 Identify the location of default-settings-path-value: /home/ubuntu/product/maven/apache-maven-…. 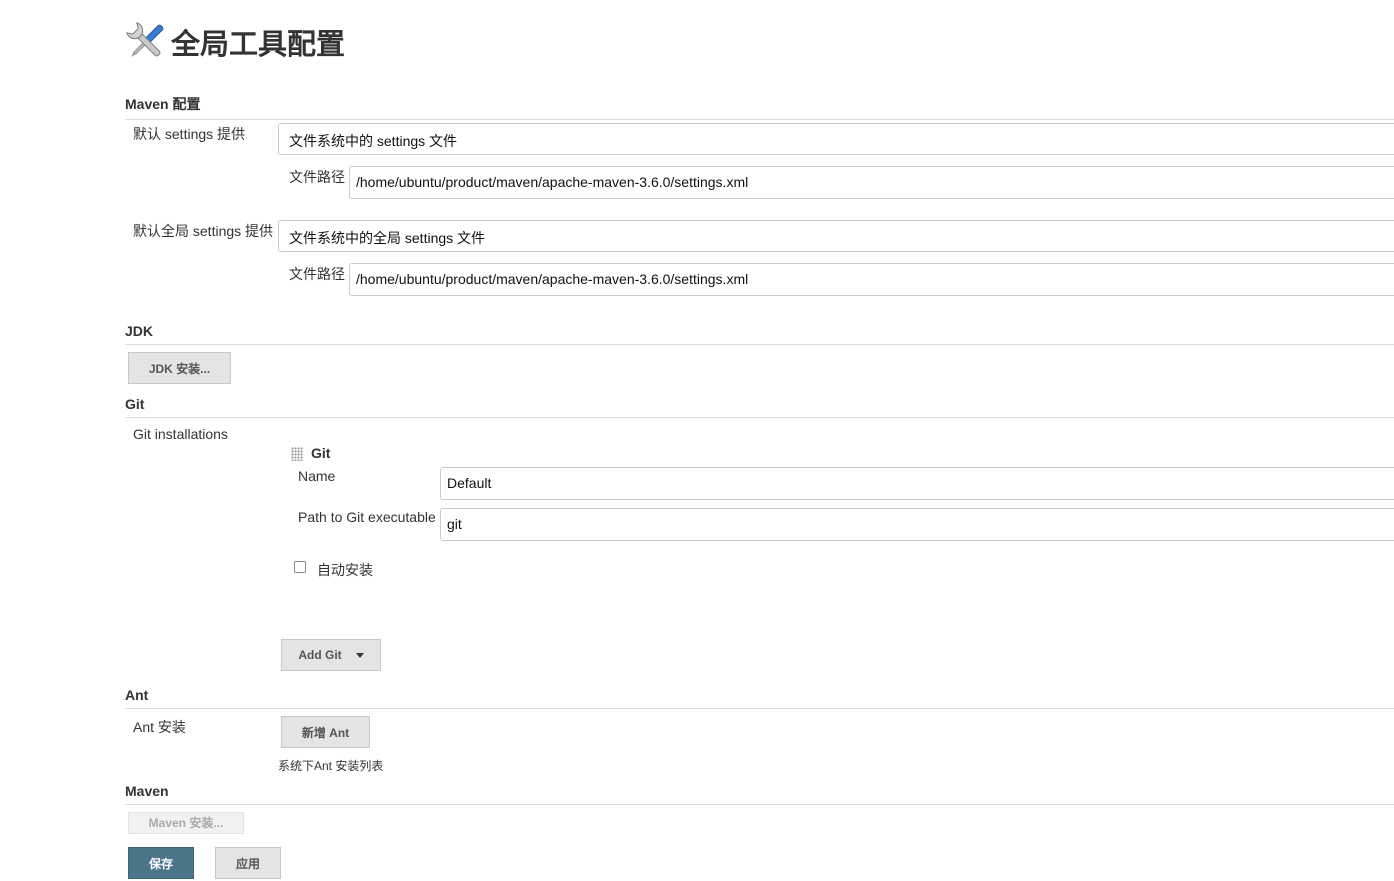
(552, 182).